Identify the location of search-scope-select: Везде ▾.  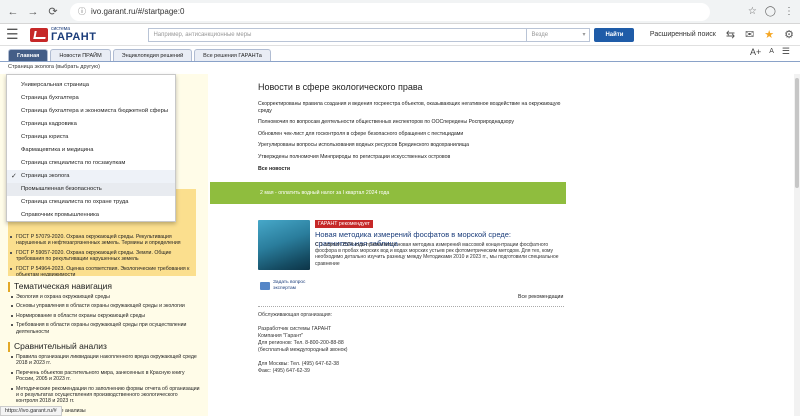
(558, 34).